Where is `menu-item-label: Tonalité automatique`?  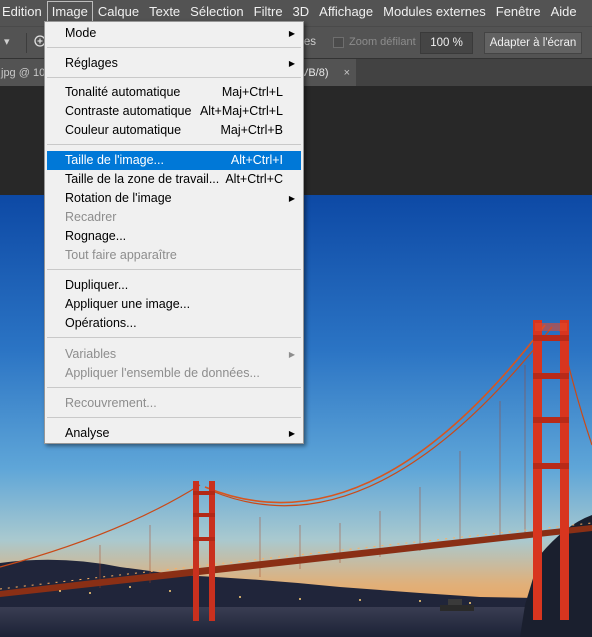 menu-item-label: Tonalité automatique is located at coordinates (123, 92).